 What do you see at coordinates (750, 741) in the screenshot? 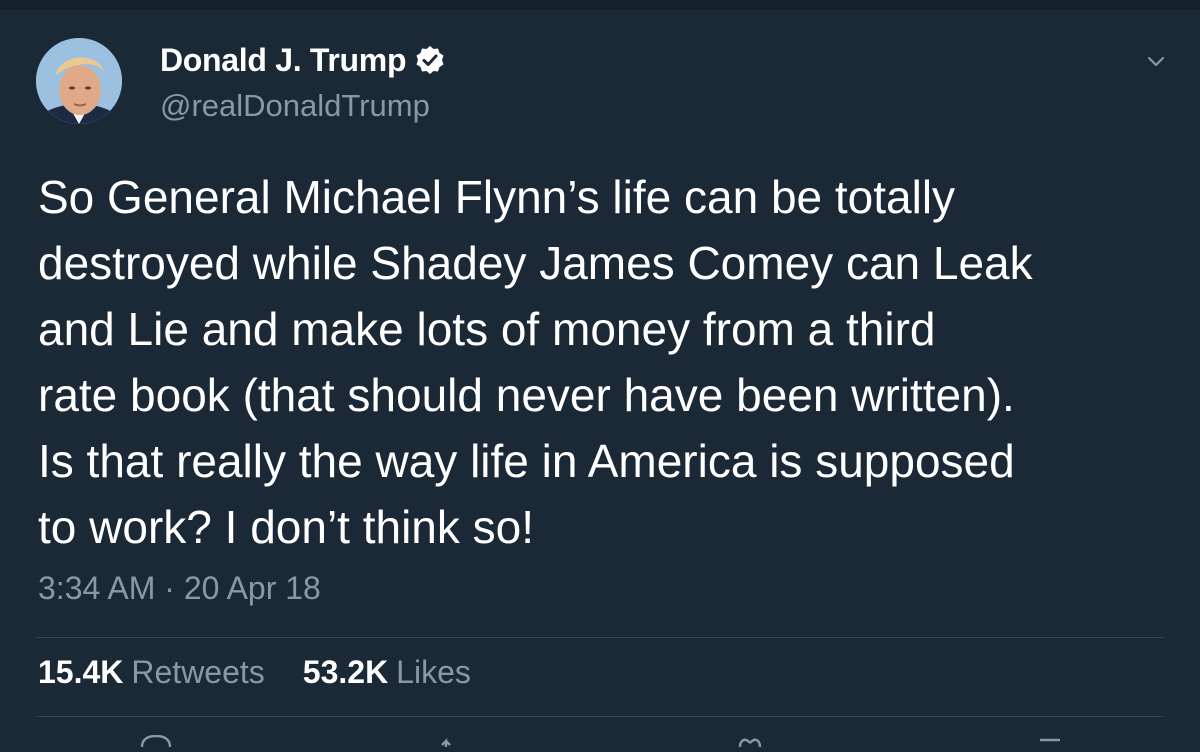
I see `heart-icon` at bounding box center [750, 741].